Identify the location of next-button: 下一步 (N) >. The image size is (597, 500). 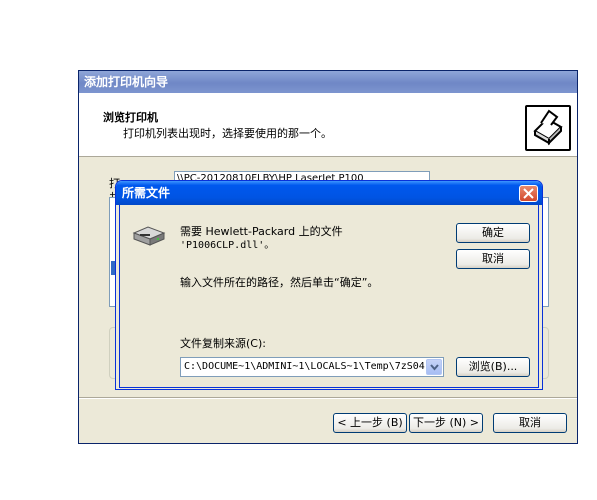
(446, 423).